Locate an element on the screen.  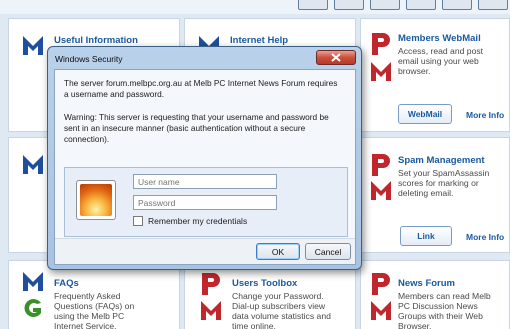
close-button is located at coordinates (336, 57).